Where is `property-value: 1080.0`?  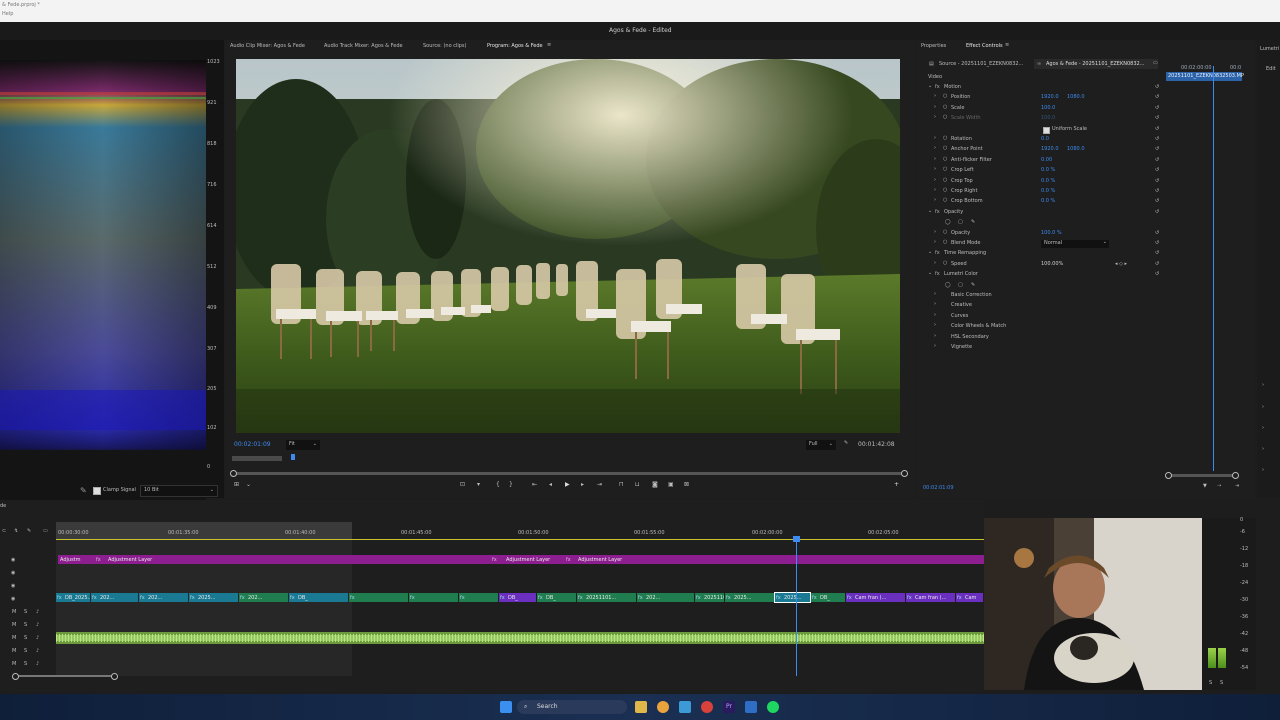
property-value: 1080.0 is located at coordinates (1076, 149).